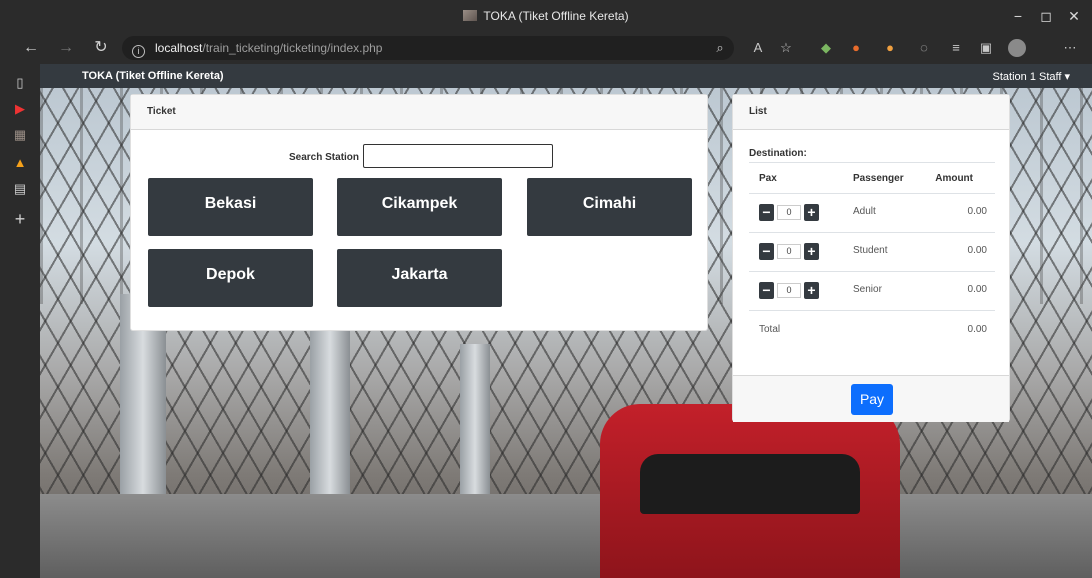  I want to click on search-station-label: Search Station, so click(324, 157).